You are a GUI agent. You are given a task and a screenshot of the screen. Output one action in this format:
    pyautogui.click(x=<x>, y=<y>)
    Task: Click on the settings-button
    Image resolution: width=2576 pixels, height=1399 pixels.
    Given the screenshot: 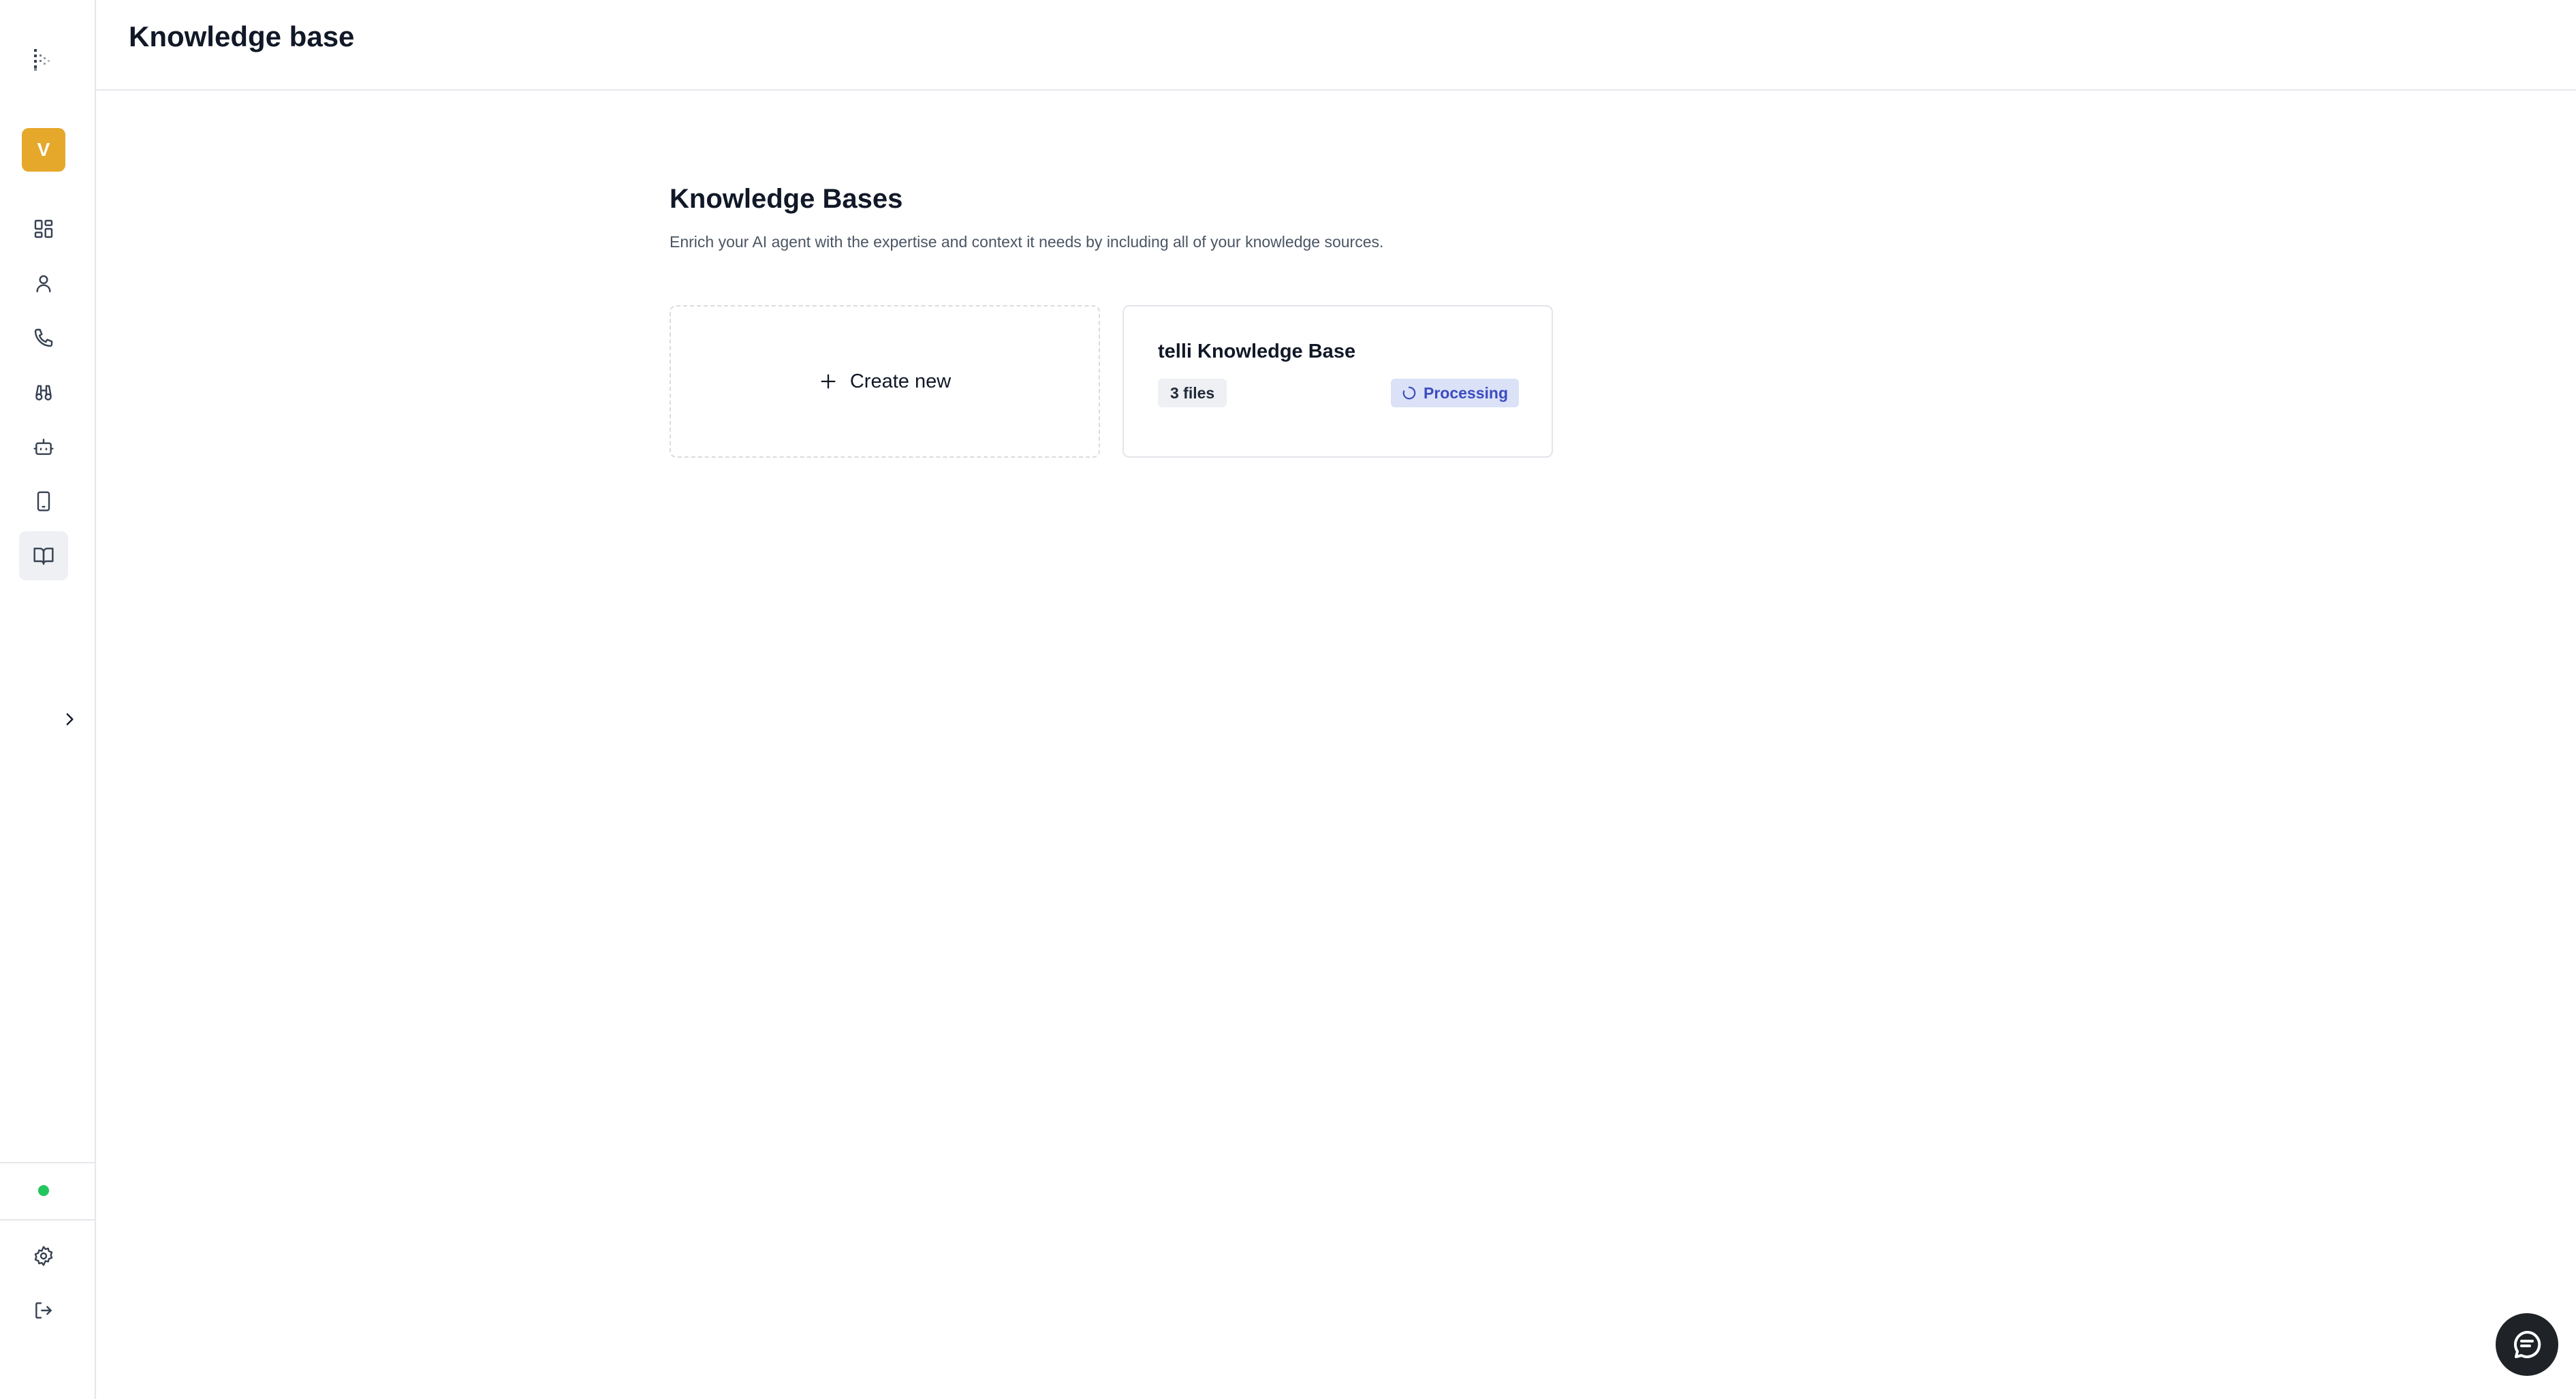 What is the action you would take?
    pyautogui.click(x=43, y=1256)
    